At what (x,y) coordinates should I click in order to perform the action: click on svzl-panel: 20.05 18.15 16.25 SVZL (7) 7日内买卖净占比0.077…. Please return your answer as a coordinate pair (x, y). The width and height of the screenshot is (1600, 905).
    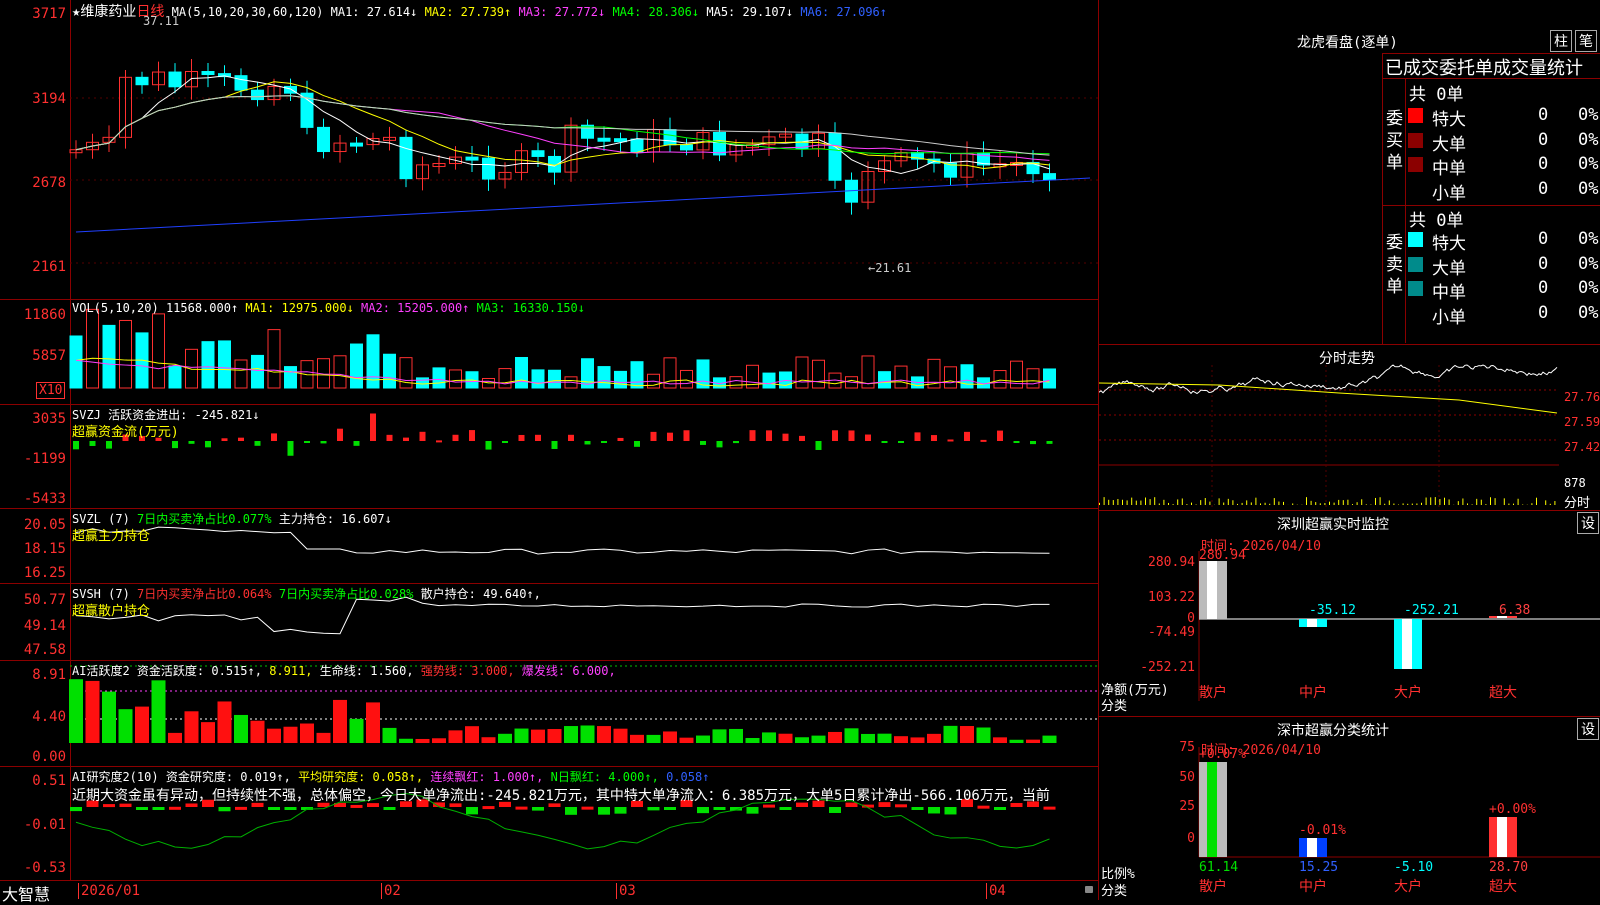
    Looking at the image, I should click on (549, 546).